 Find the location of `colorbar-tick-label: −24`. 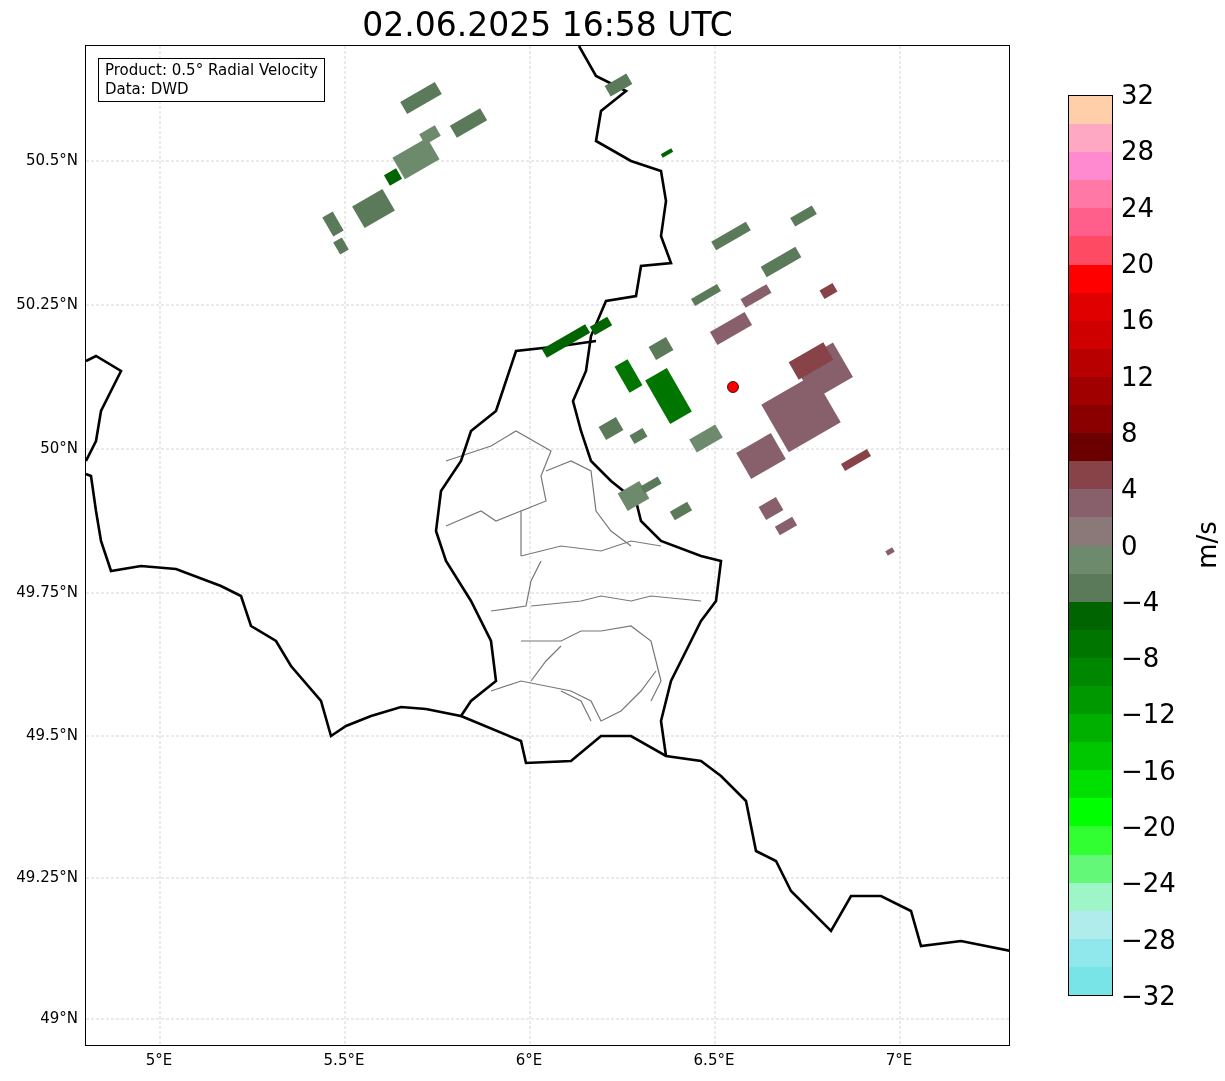

colorbar-tick-label: −24 is located at coordinates (1148, 883).